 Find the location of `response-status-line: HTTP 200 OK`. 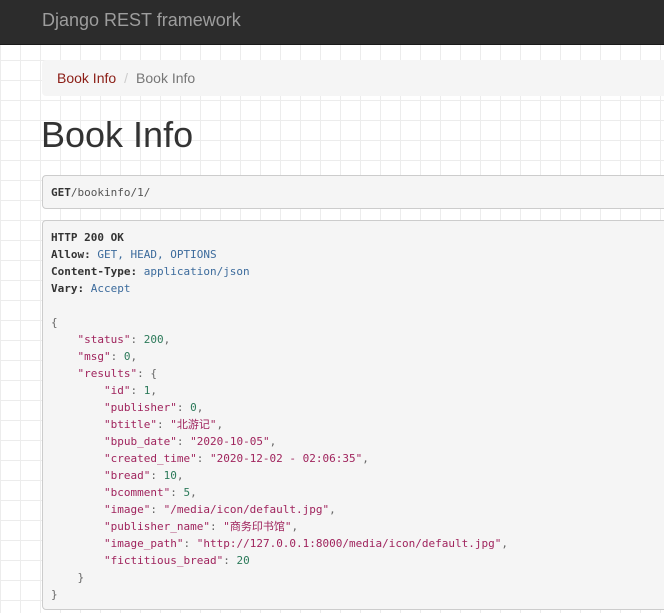

response-status-line: HTTP 200 OK is located at coordinates (357, 237).